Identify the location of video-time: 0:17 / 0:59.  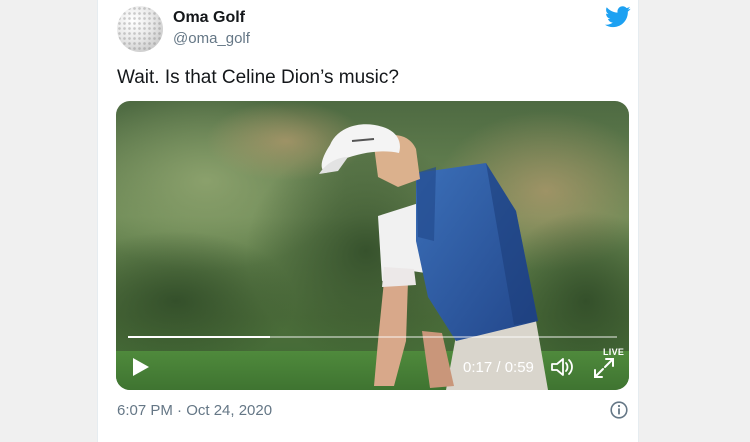
(498, 367).